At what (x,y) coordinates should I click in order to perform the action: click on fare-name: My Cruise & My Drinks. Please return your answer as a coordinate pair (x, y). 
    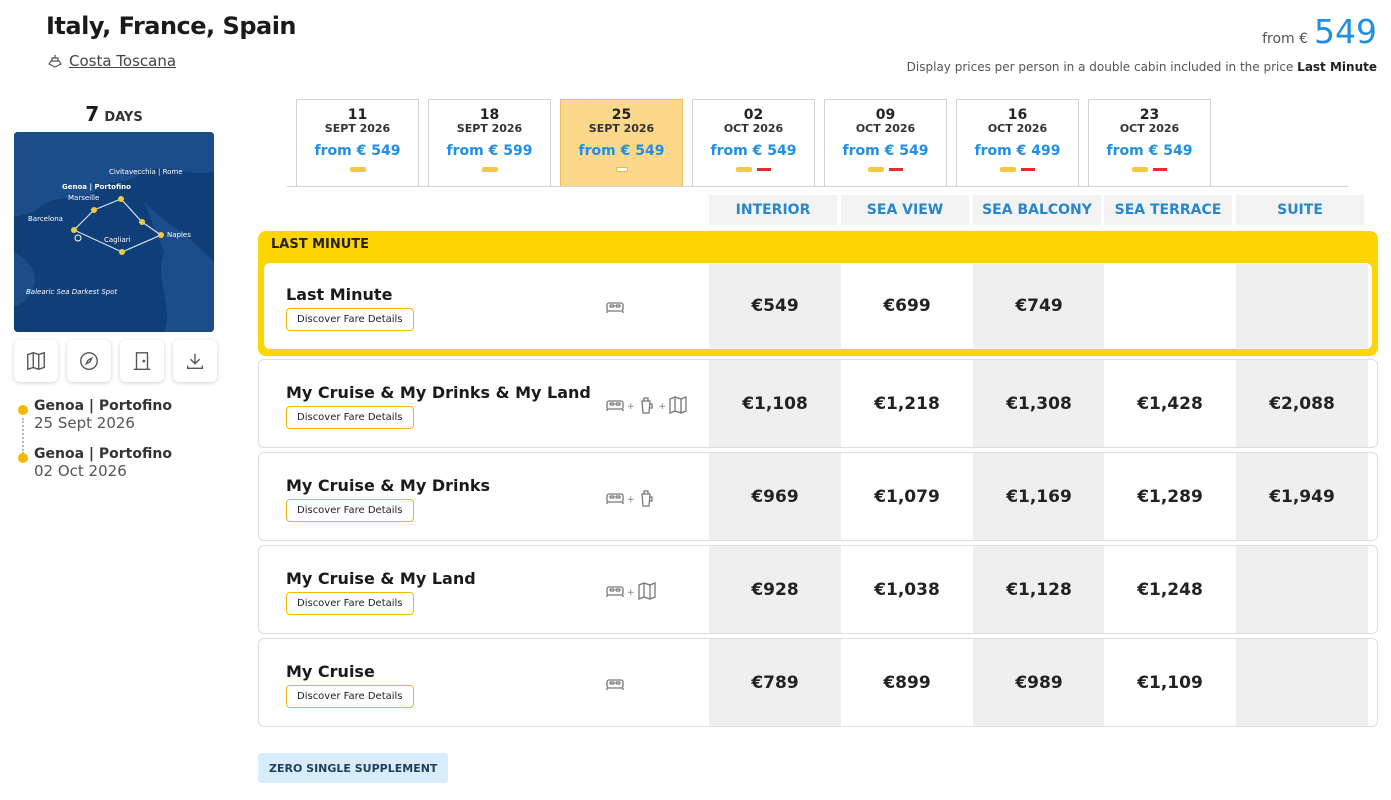
    Looking at the image, I should click on (388, 485).